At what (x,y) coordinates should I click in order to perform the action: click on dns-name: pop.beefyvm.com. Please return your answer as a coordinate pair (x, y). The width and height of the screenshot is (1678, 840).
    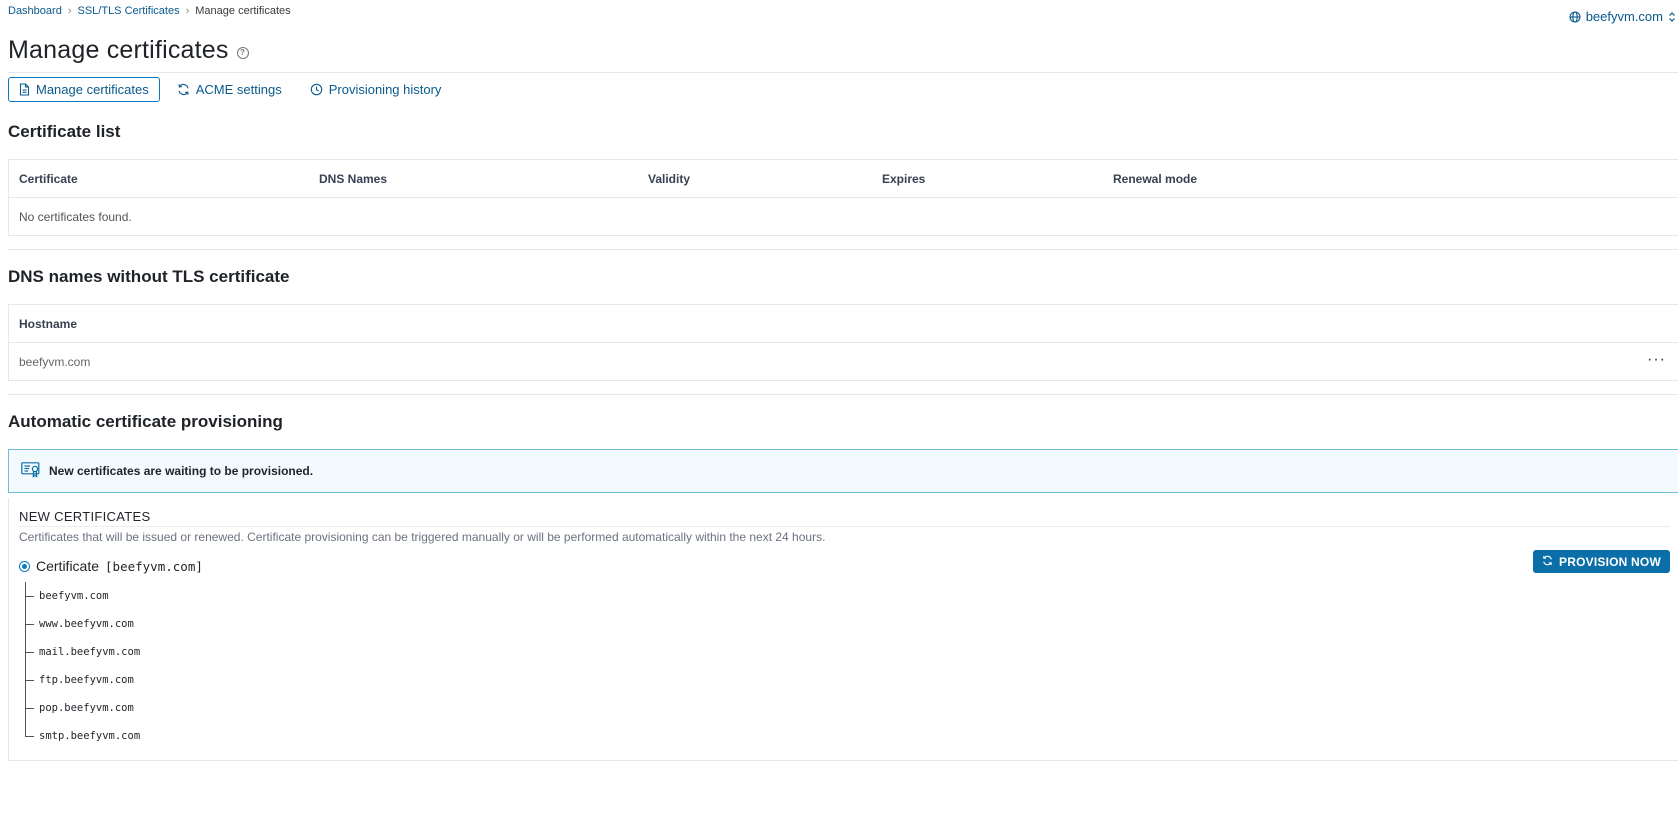
    Looking at the image, I should click on (86, 708).